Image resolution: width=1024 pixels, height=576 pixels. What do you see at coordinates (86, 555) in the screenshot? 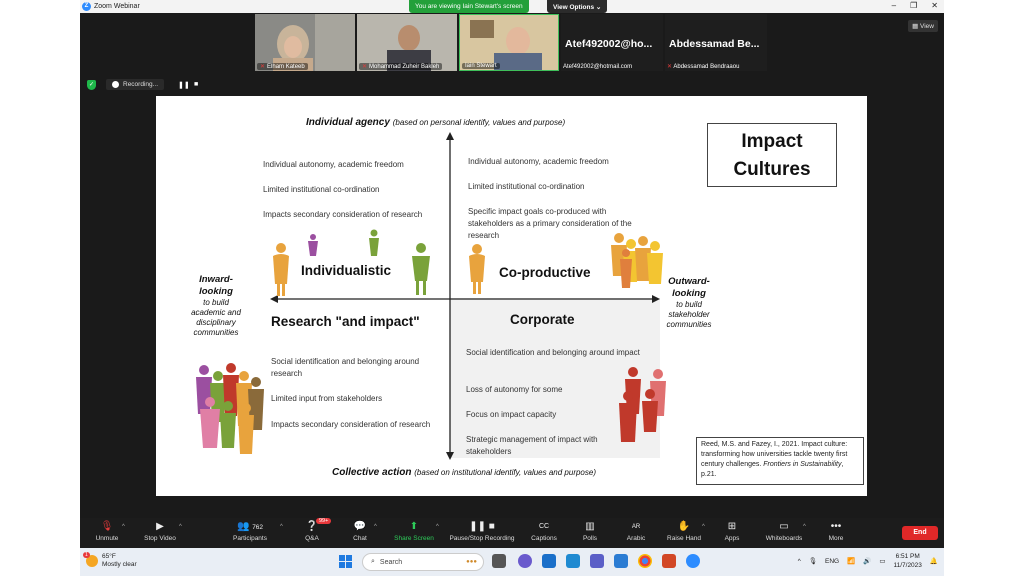
I see `weather-badge: 1` at bounding box center [86, 555].